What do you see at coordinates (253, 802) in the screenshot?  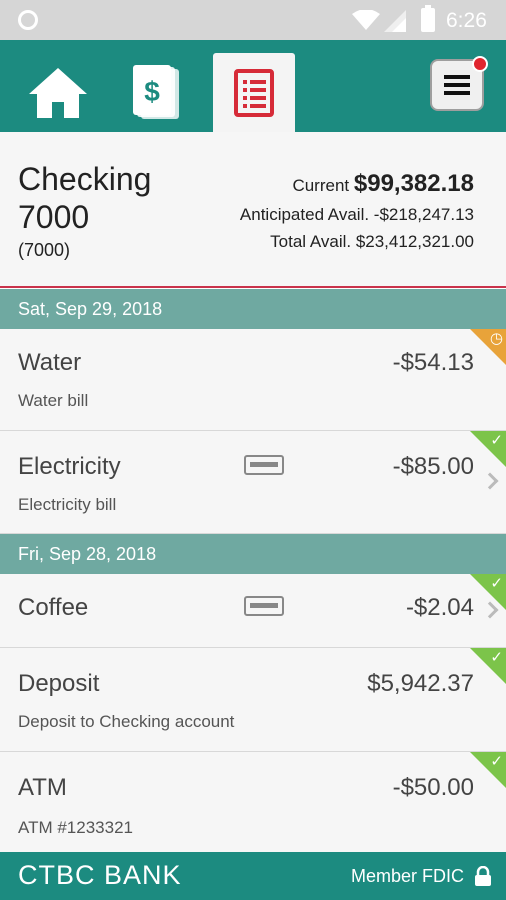 I see `transaction-row: ATM ATM #1233321 -$50.00 ✓` at bounding box center [253, 802].